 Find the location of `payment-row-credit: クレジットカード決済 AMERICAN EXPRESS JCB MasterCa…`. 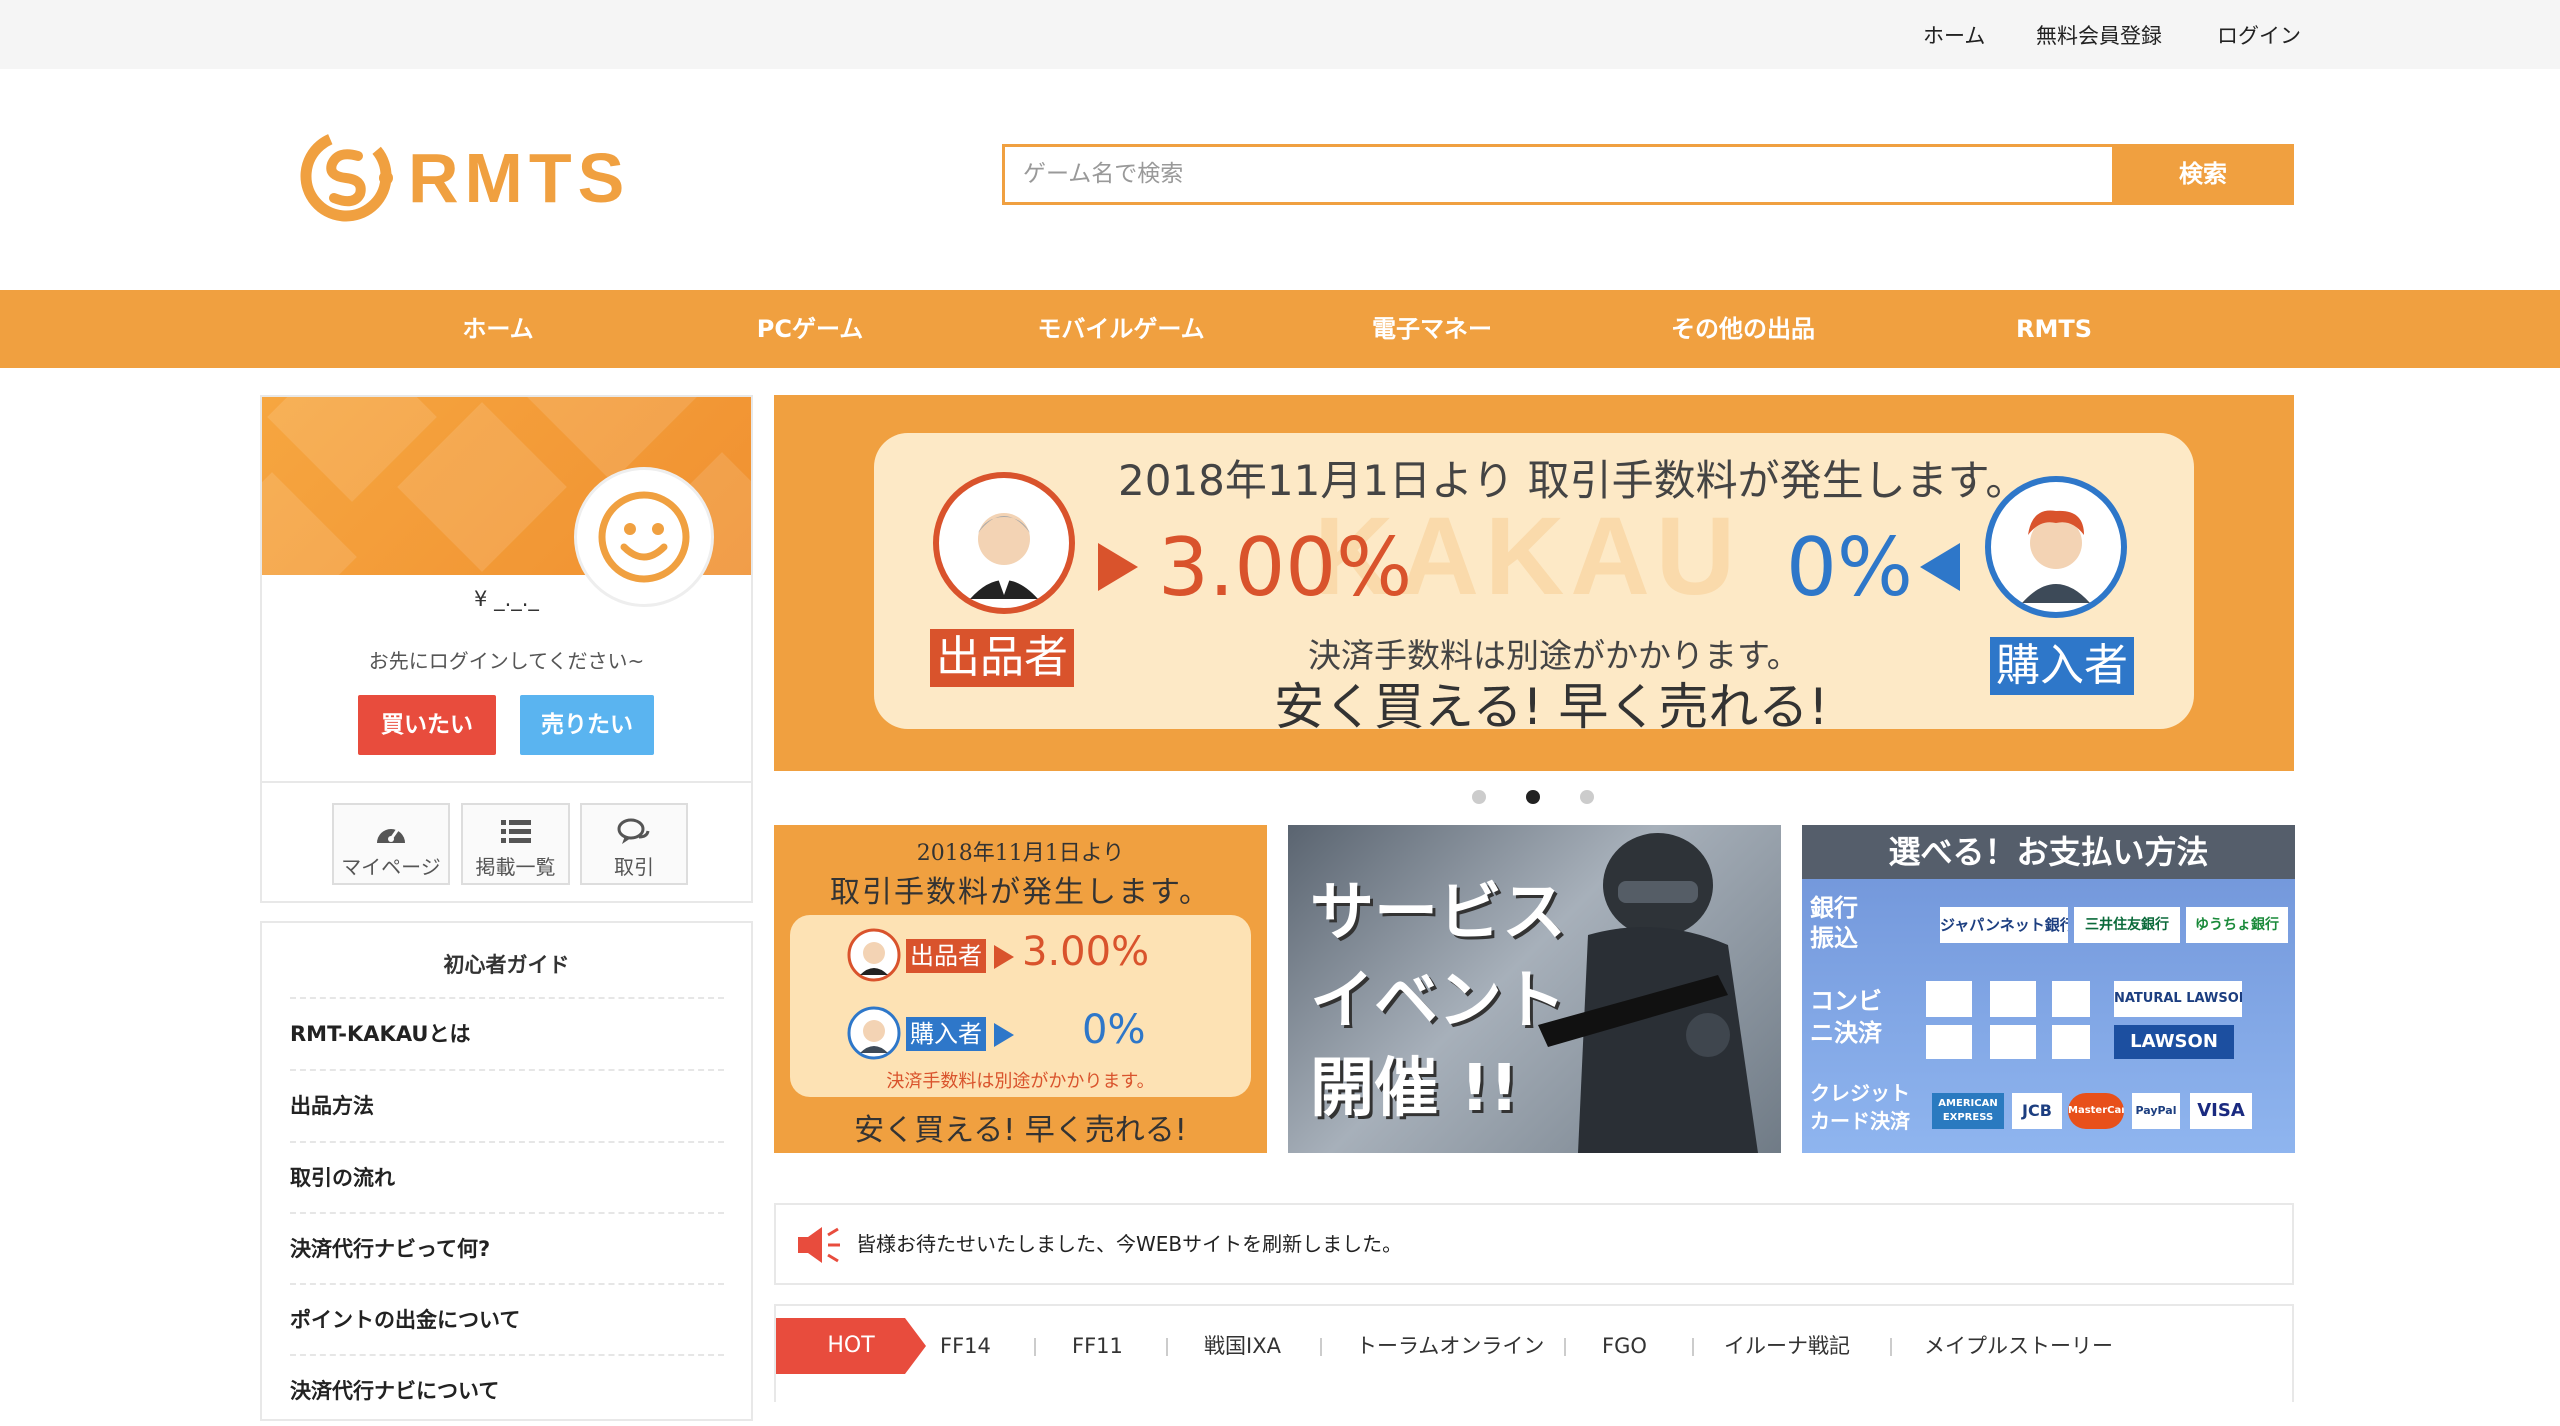

payment-row-credit: クレジットカード決済 AMERICAN EXPRESS JCB MasterCa… is located at coordinates (2048, 1112).